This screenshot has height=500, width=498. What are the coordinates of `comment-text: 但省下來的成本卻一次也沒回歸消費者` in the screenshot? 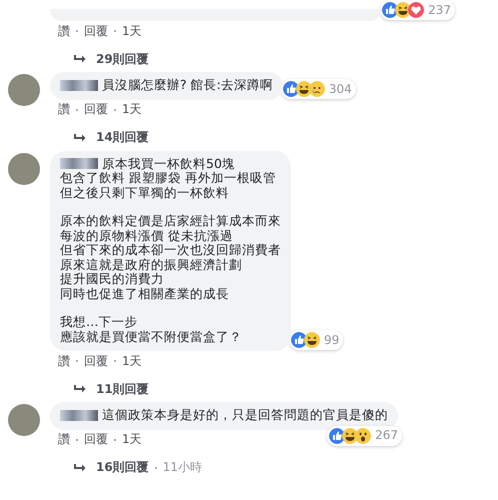 It's located at (170, 250).